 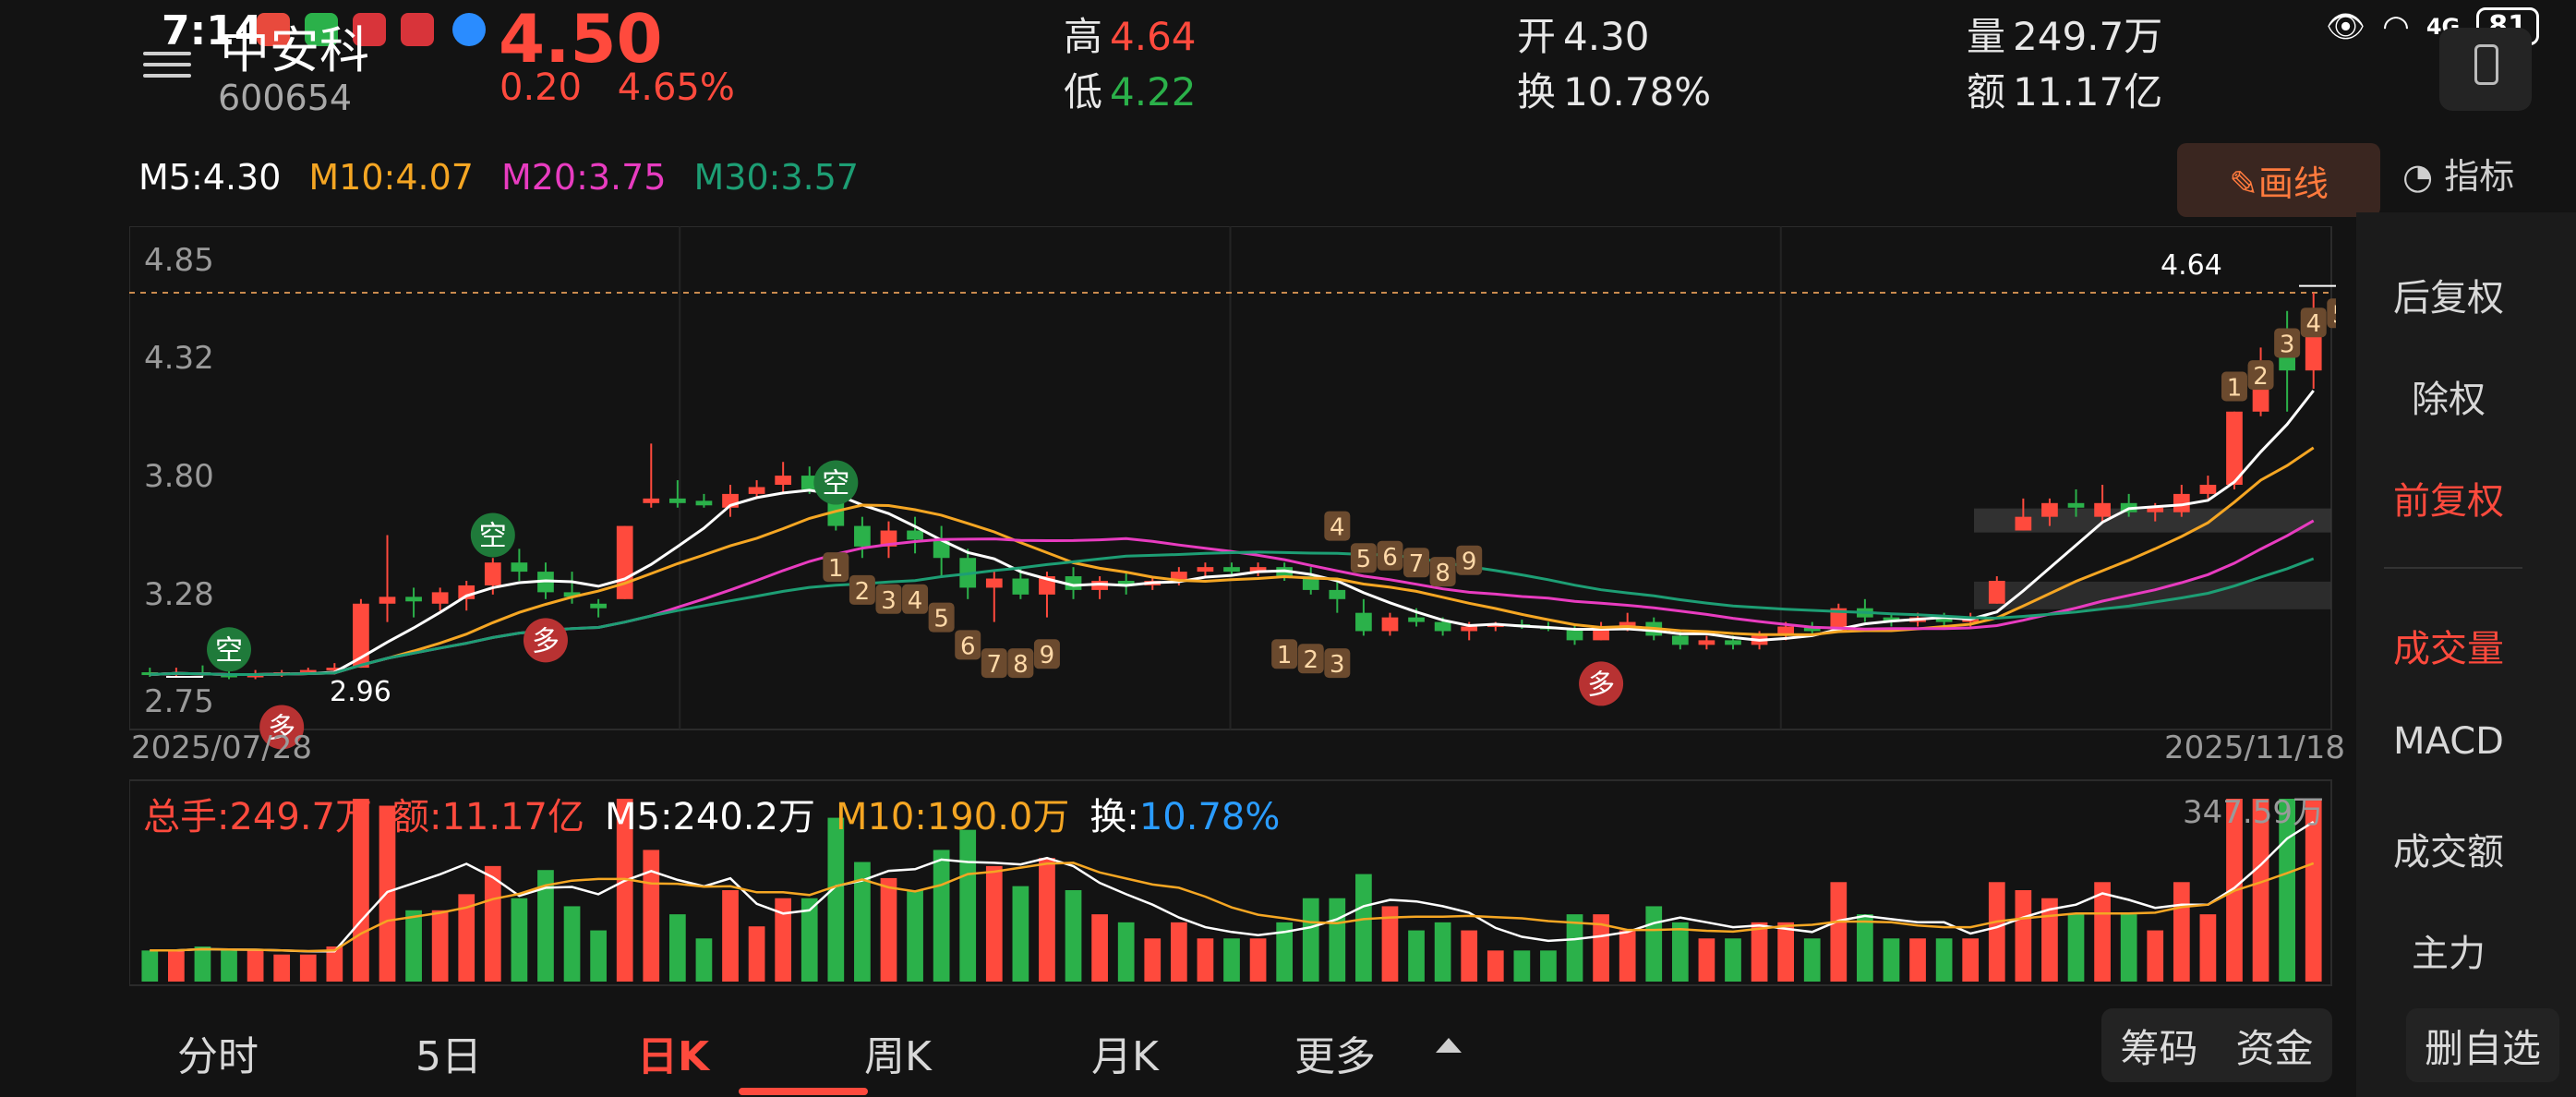 I want to click on indicator-volume: 成交量, so click(x=2448, y=645).